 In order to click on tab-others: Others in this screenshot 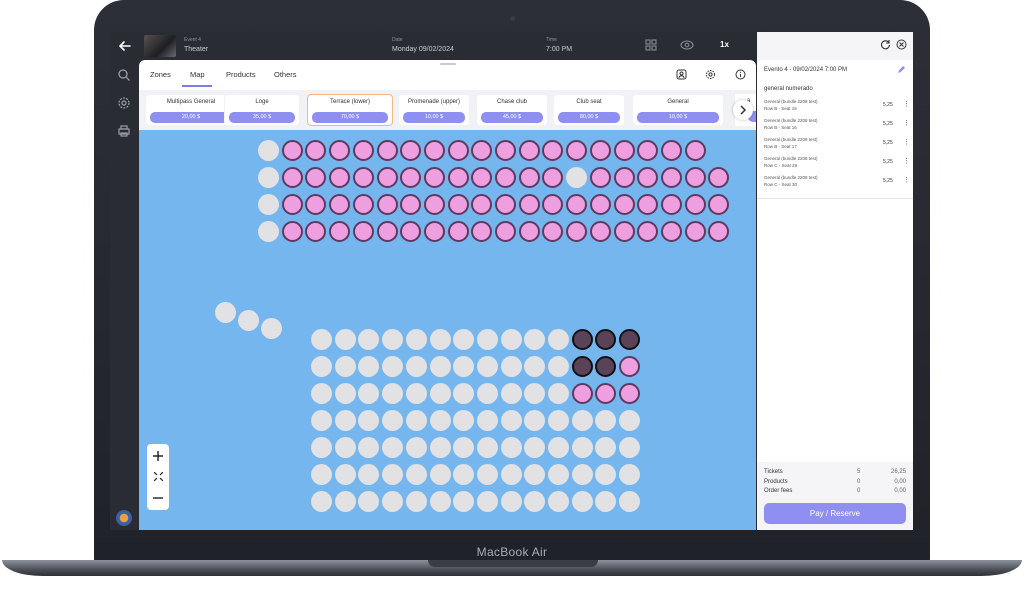, I will do `click(285, 74)`.